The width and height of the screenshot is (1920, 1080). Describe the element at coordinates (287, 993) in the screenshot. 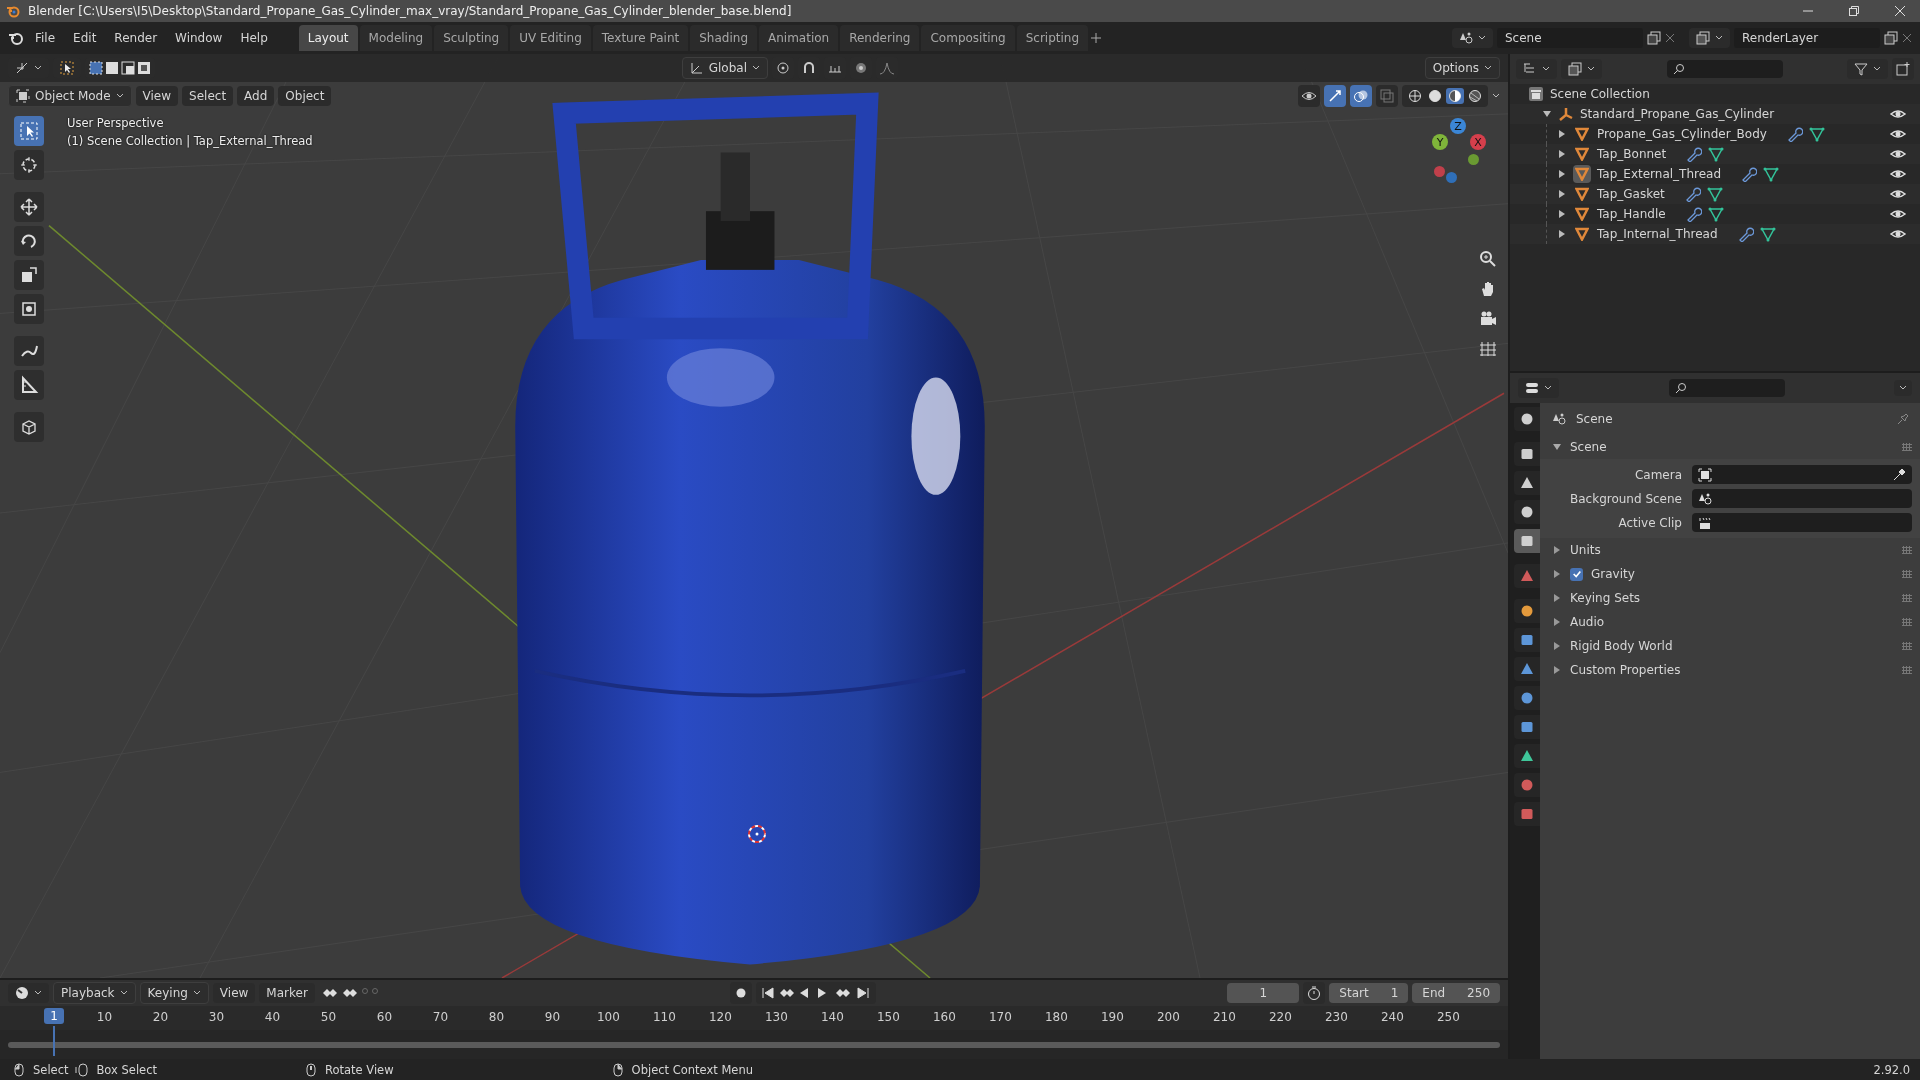

I see `timeline-menu: Marker` at that location.